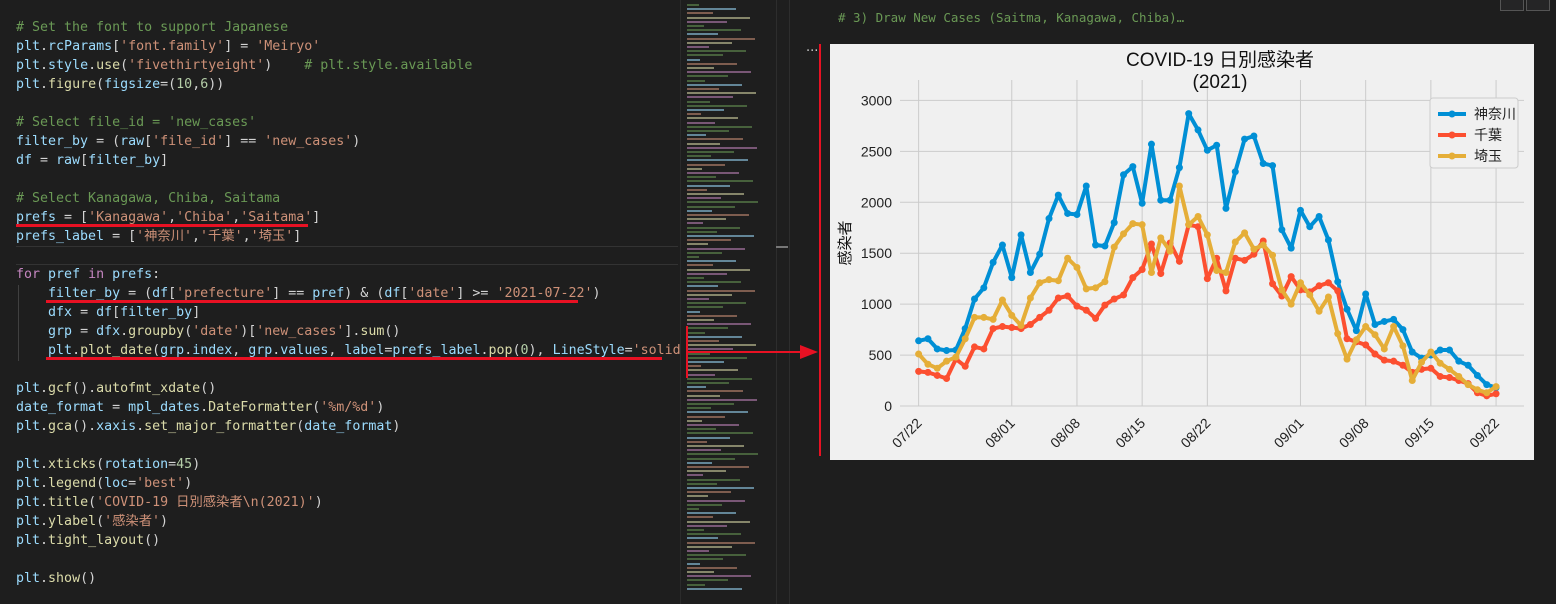 This screenshot has height=604, width=1556. I want to click on code-line: plt.title('COVID-19 日別感染者\n(2021)'), so click(169, 502).